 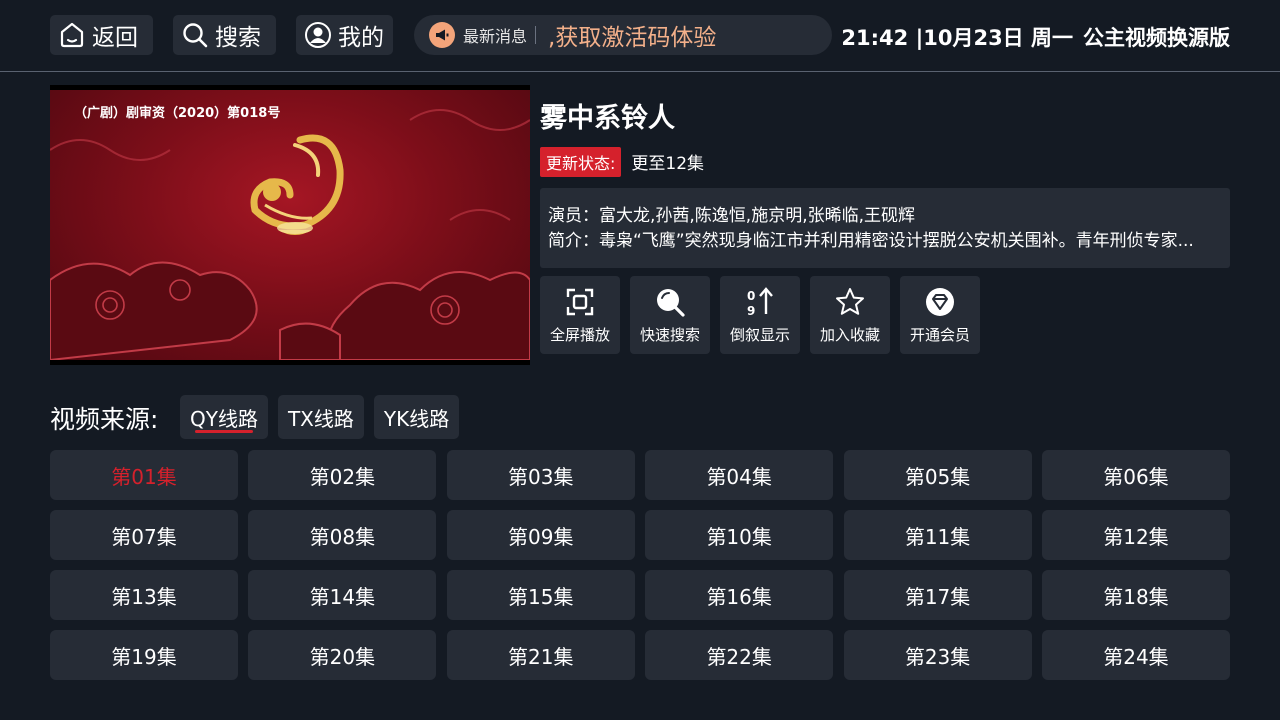 What do you see at coordinates (290, 234) in the screenshot?
I see `cloud-pattern-art` at bounding box center [290, 234].